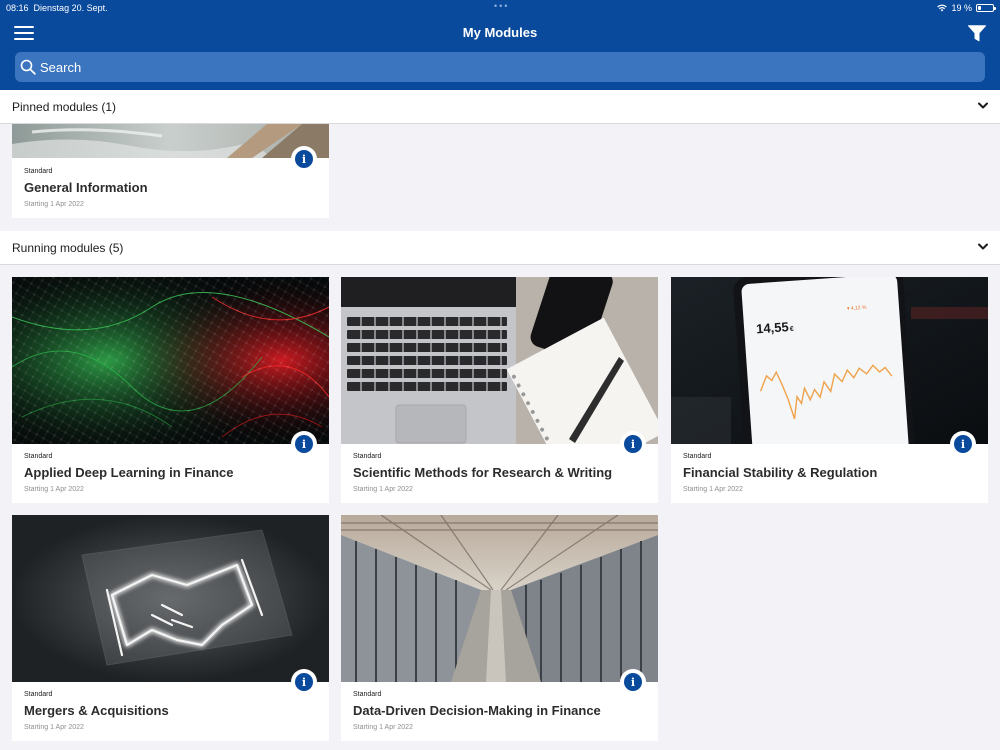 This screenshot has height=750, width=1000. Describe the element at coordinates (68, 248) in the screenshot. I see `running-modules-label: Running modules (5)` at that location.